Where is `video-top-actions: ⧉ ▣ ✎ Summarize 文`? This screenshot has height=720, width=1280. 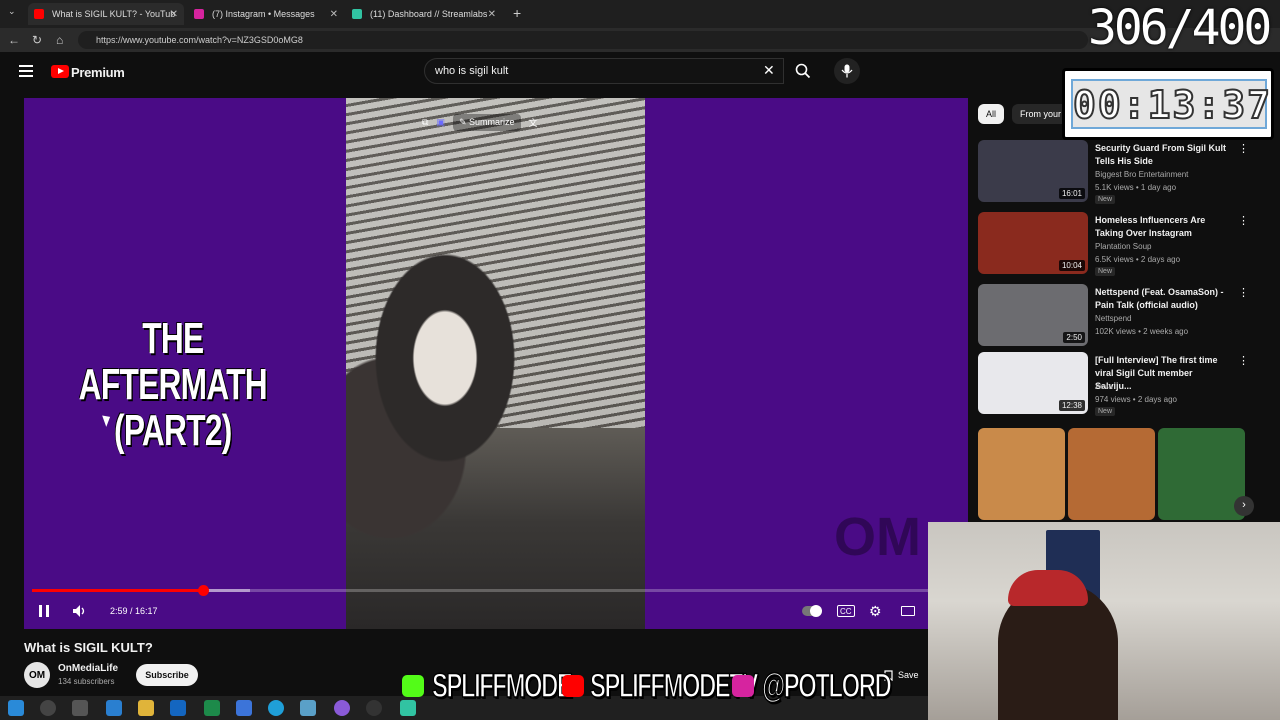 video-top-actions: ⧉ ▣ ✎ Summarize 文 is located at coordinates (480, 122).